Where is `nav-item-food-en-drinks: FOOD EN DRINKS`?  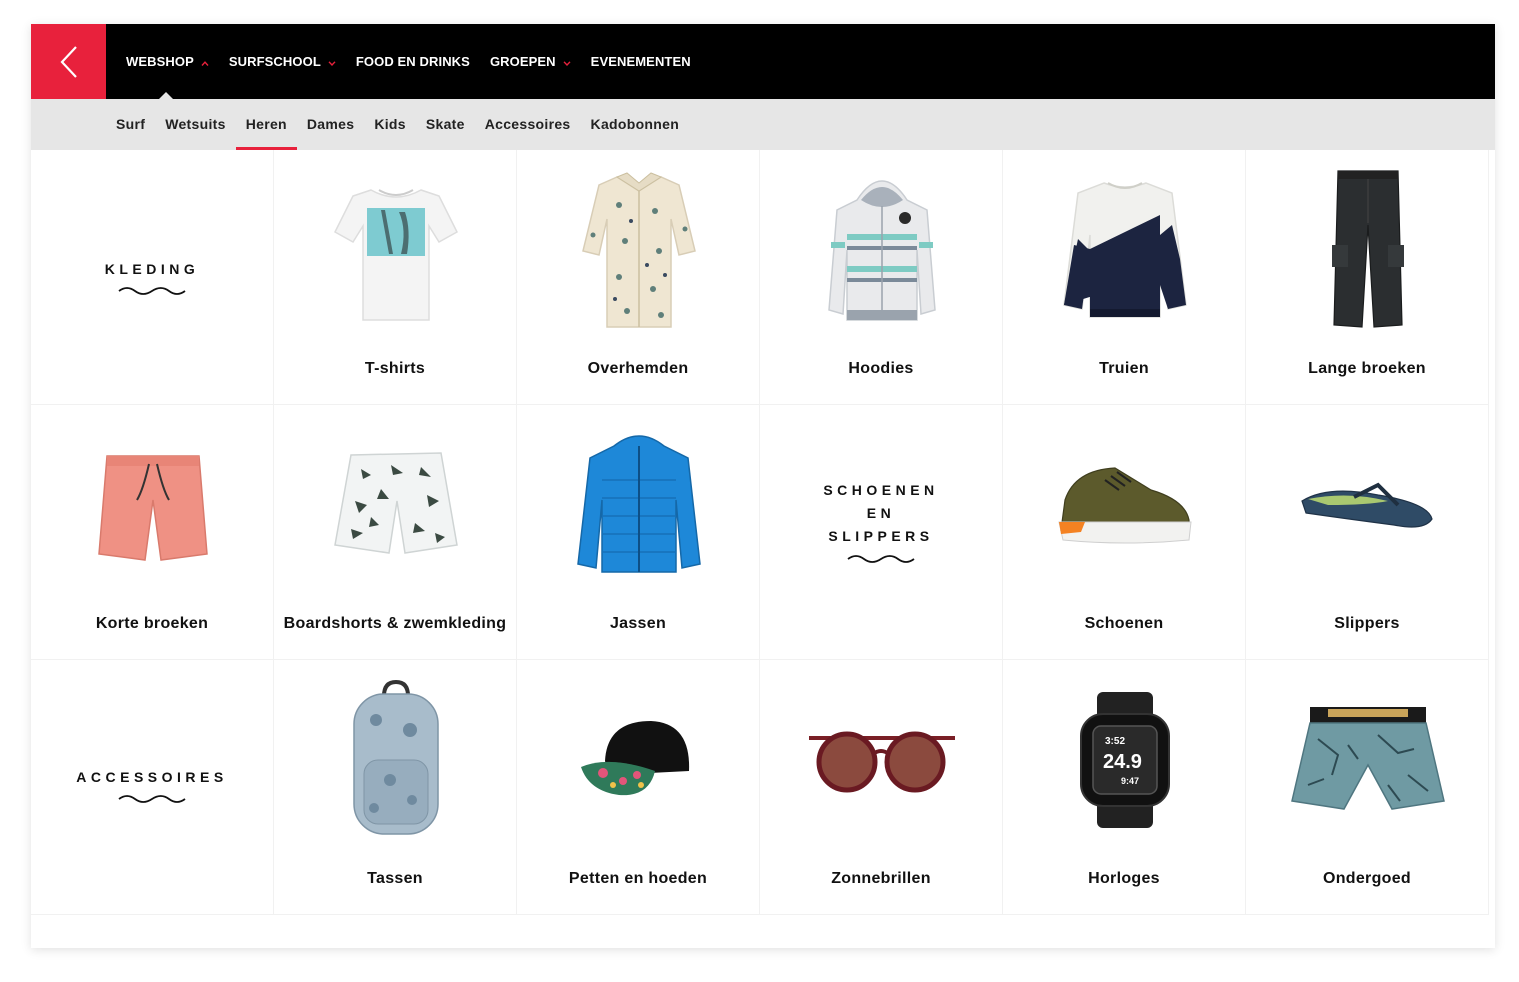
nav-item-food-en-drinks: FOOD EN DRINKS is located at coordinates (413, 61).